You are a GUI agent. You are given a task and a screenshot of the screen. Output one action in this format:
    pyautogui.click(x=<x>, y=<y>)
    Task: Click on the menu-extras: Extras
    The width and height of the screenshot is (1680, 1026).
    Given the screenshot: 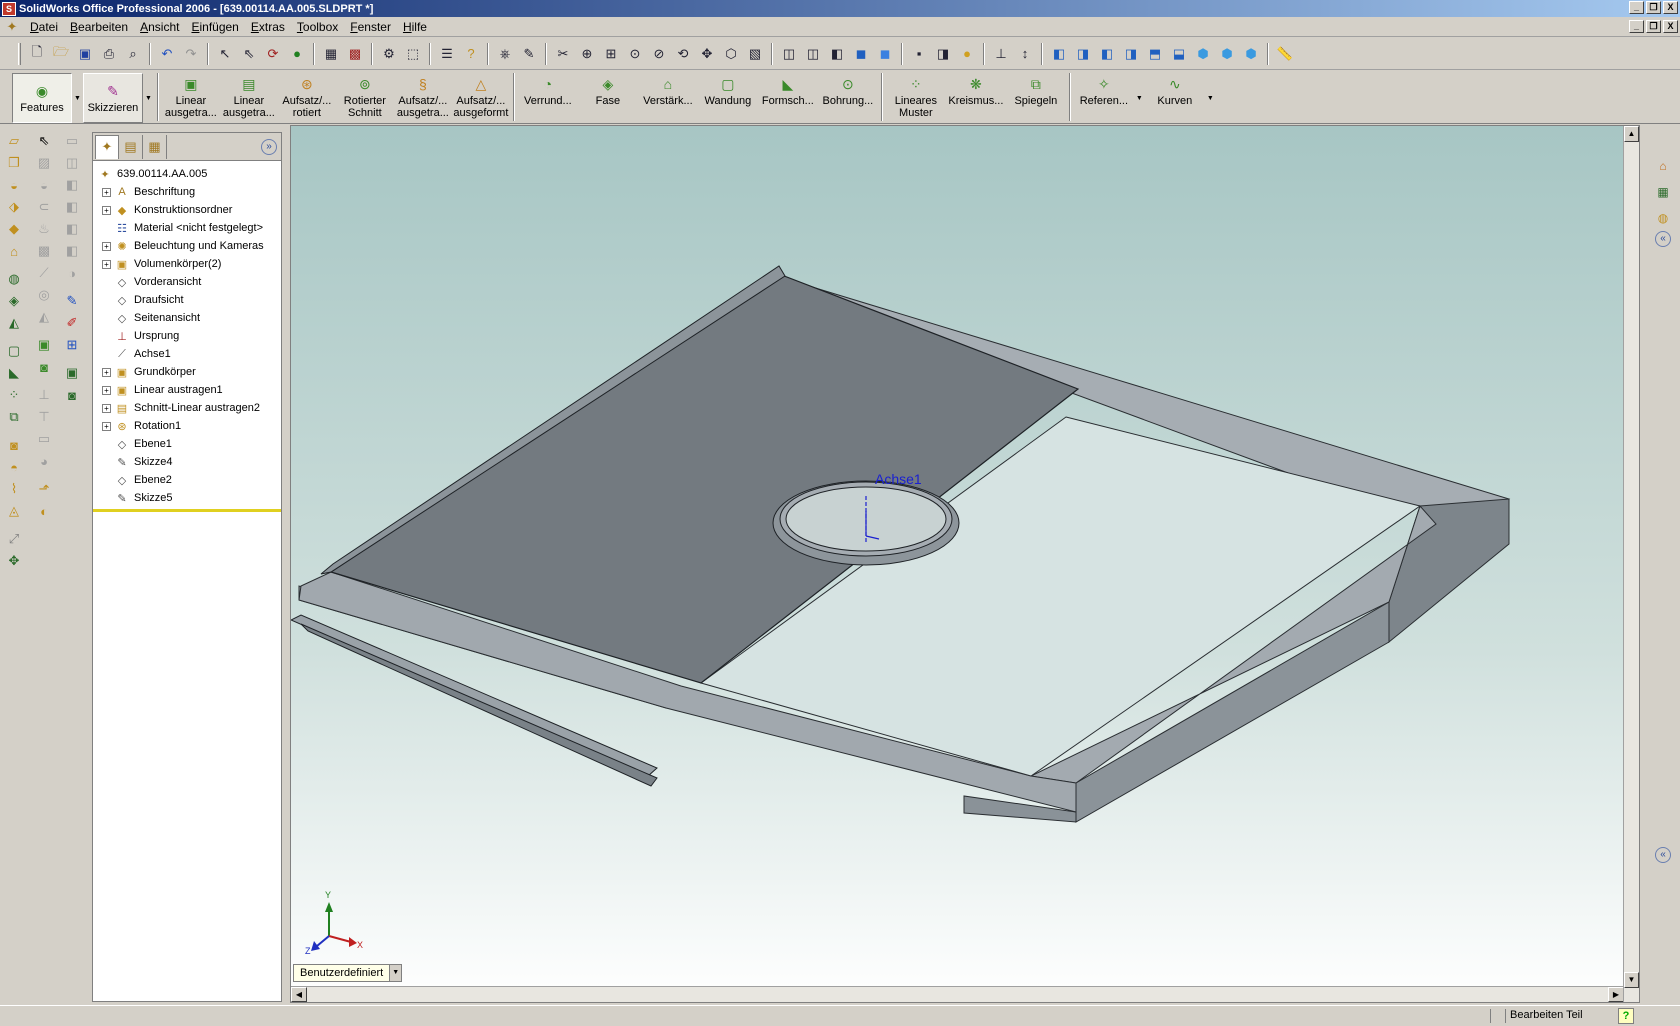 What is the action you would take?
    pyautogui.click(x=268, y=27)
    